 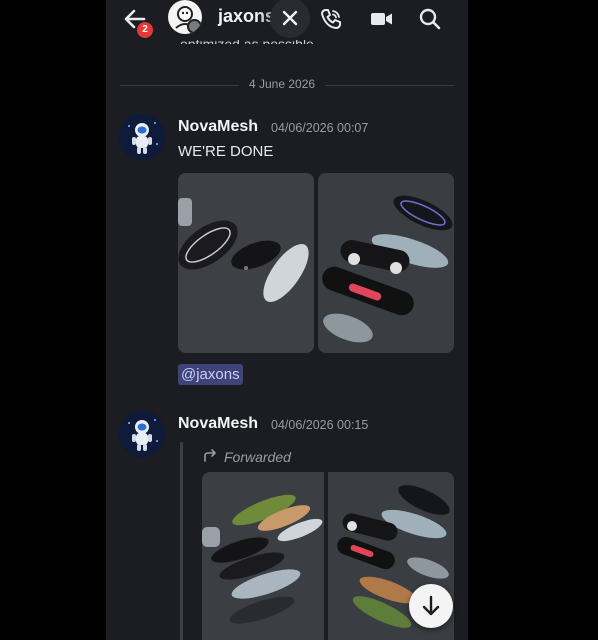 I want to click on date-divider: 4 June 2026, so click(x=282, y=84).